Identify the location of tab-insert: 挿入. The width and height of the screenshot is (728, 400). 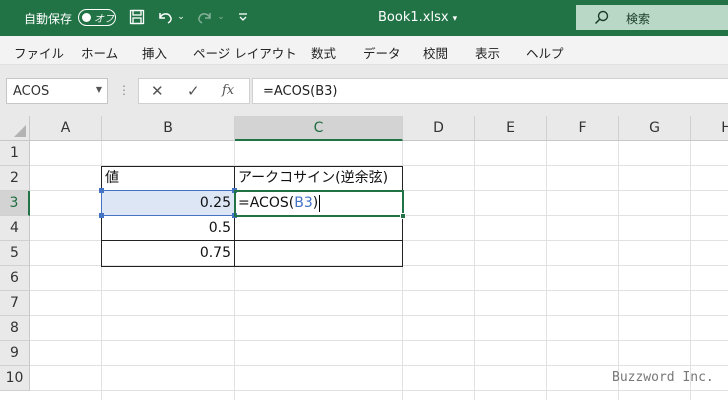
(154, 52).